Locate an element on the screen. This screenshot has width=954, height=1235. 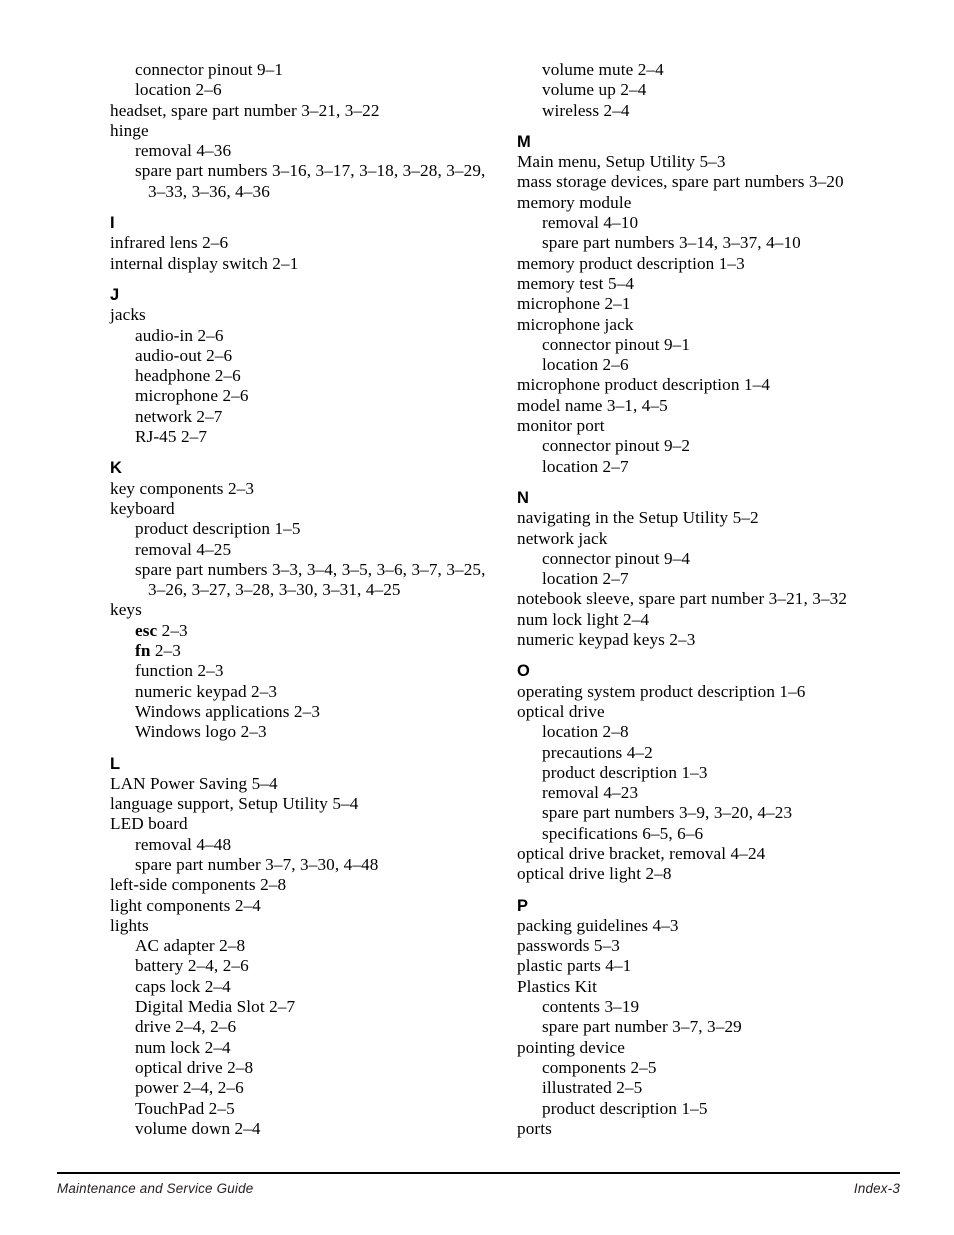
index-entry: power 2–4, 2–6 is located at coordinates (189, 1088).